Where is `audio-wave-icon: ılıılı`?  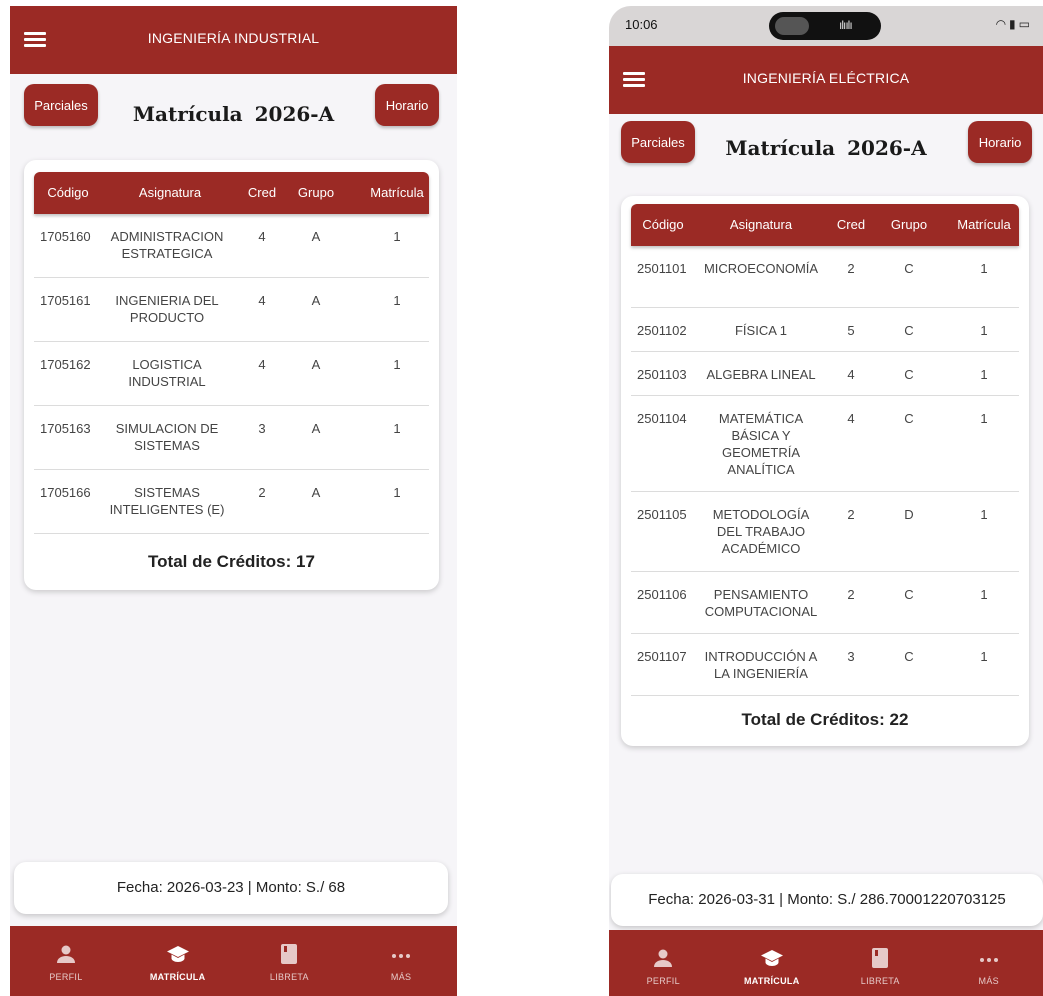
audio-wave-icon: ılıılı is located at coordinates (846, 25).